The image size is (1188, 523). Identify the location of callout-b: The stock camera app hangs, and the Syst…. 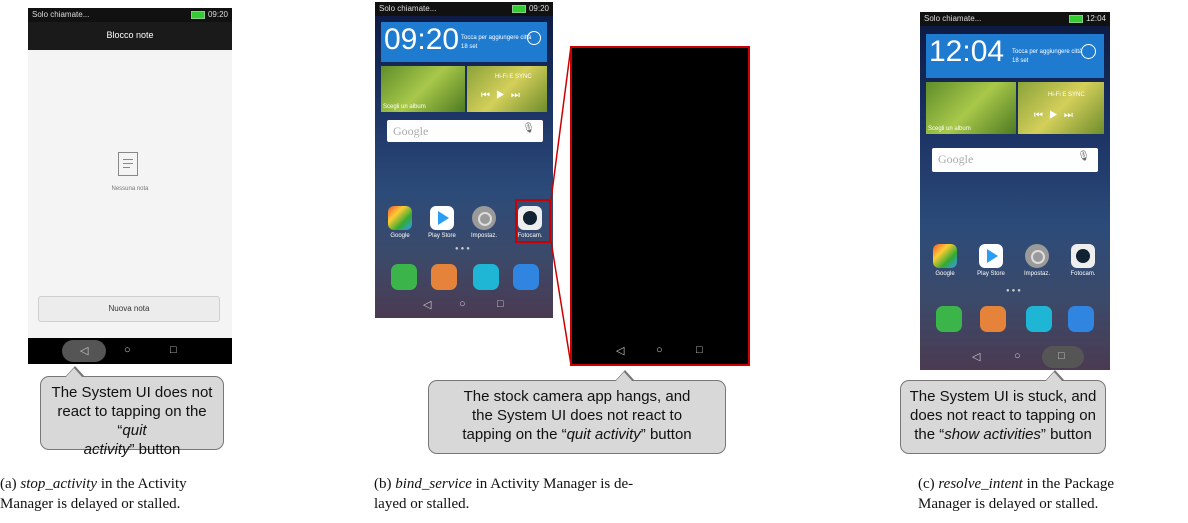
(577, 412).